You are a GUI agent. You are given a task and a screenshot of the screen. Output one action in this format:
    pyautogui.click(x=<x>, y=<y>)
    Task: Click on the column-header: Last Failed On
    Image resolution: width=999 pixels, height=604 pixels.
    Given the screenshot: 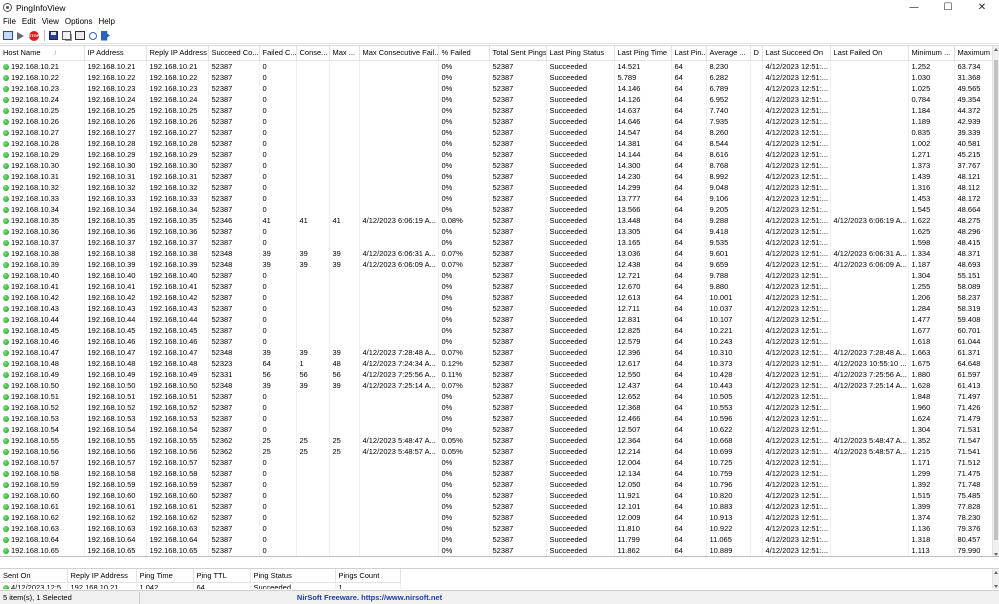 What is the action you would take?
    pyautogui.click(x=869, y=53)
    